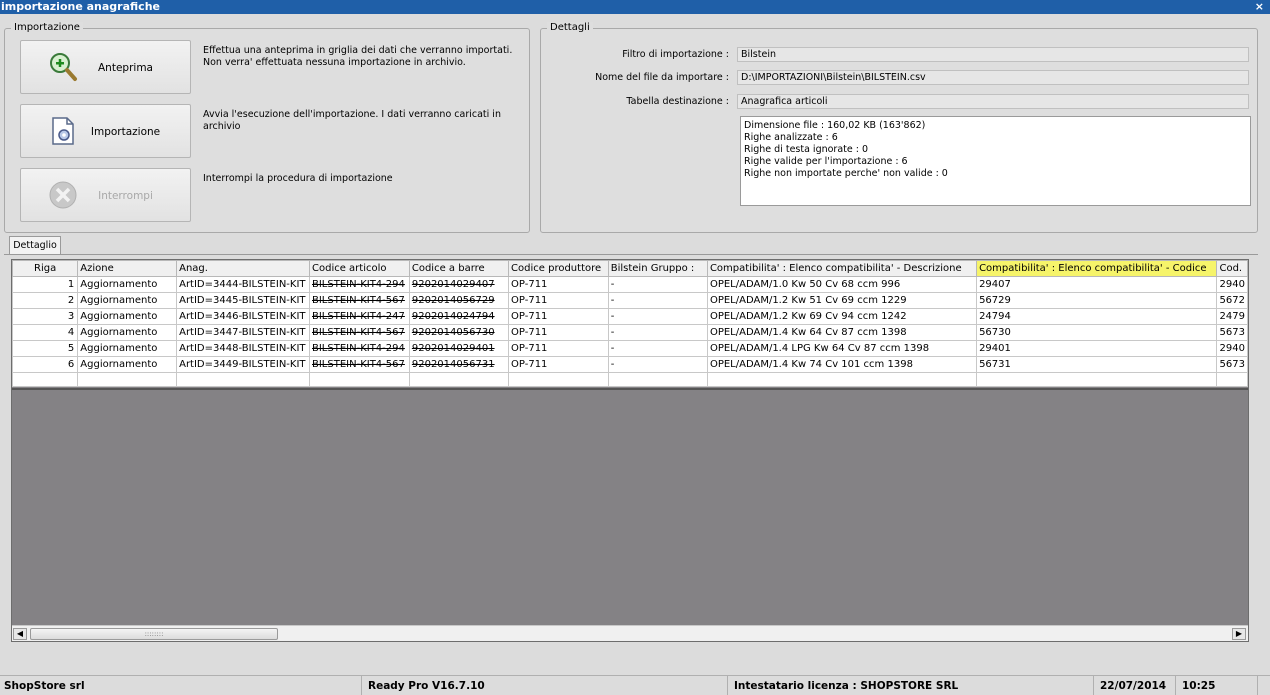 This screenshot has width=1270, height=695. I want to click on scroll-left-icon: ◀, so click(20, 634).